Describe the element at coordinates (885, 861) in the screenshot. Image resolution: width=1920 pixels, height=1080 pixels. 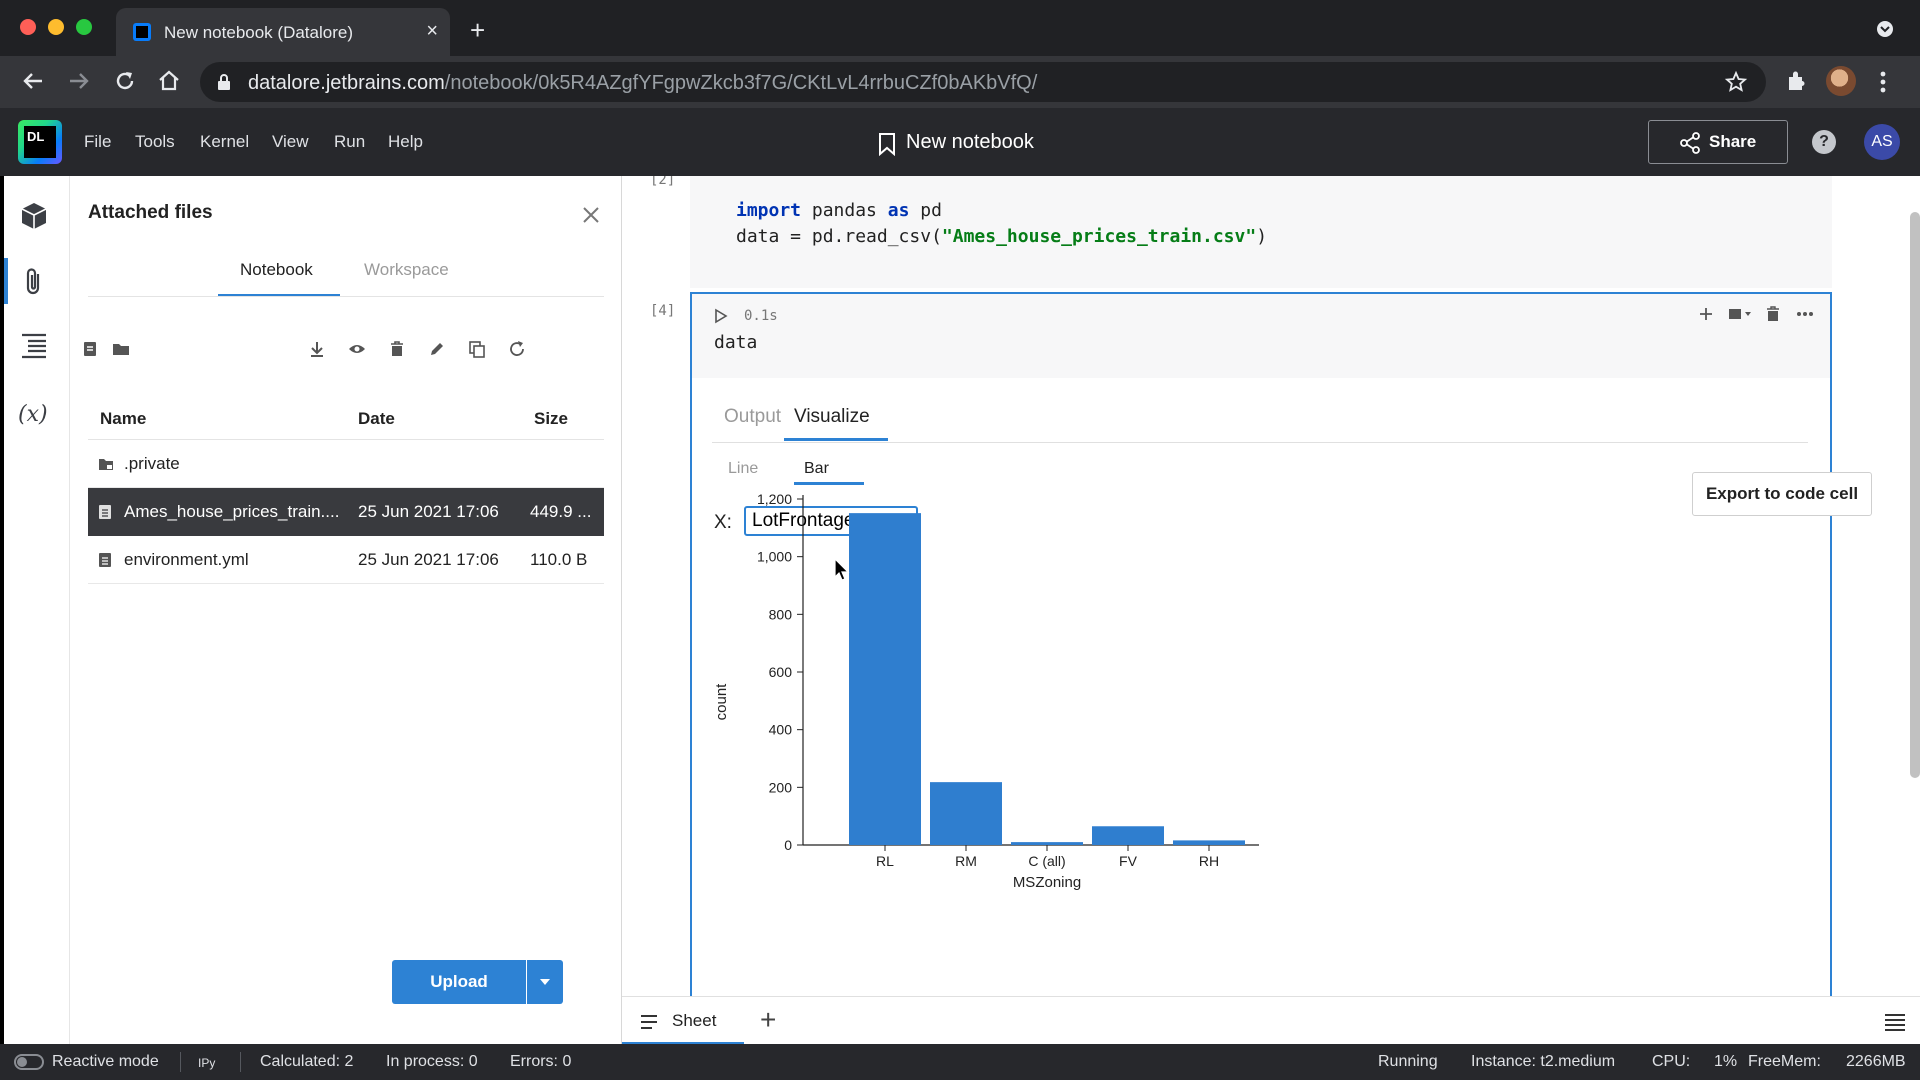
I see `x-tick-label: RL` at that location.